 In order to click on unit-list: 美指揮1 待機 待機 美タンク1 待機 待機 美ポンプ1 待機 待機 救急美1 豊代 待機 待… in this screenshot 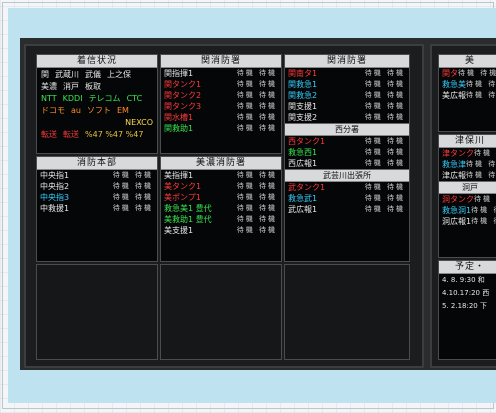, I will do `click(221, 203)`.